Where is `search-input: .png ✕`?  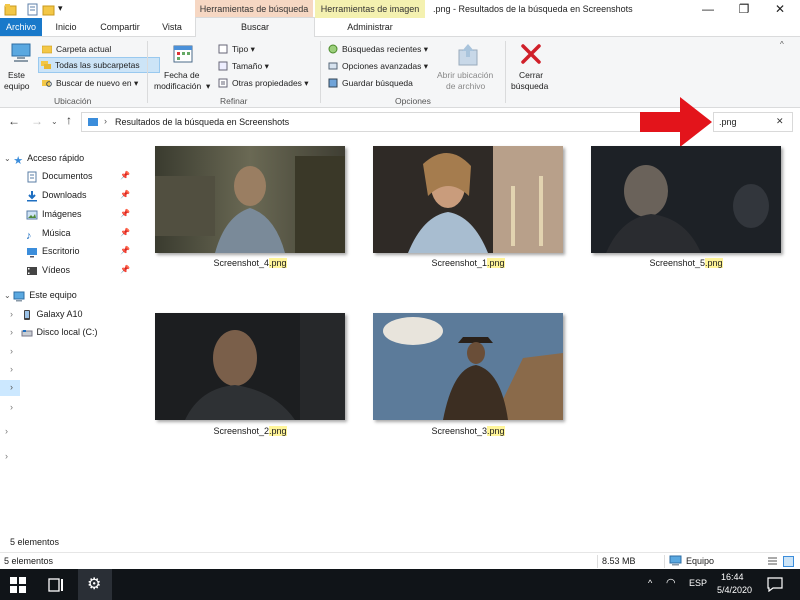
search-input: .png ✕ is located at coordinates (753, 122).